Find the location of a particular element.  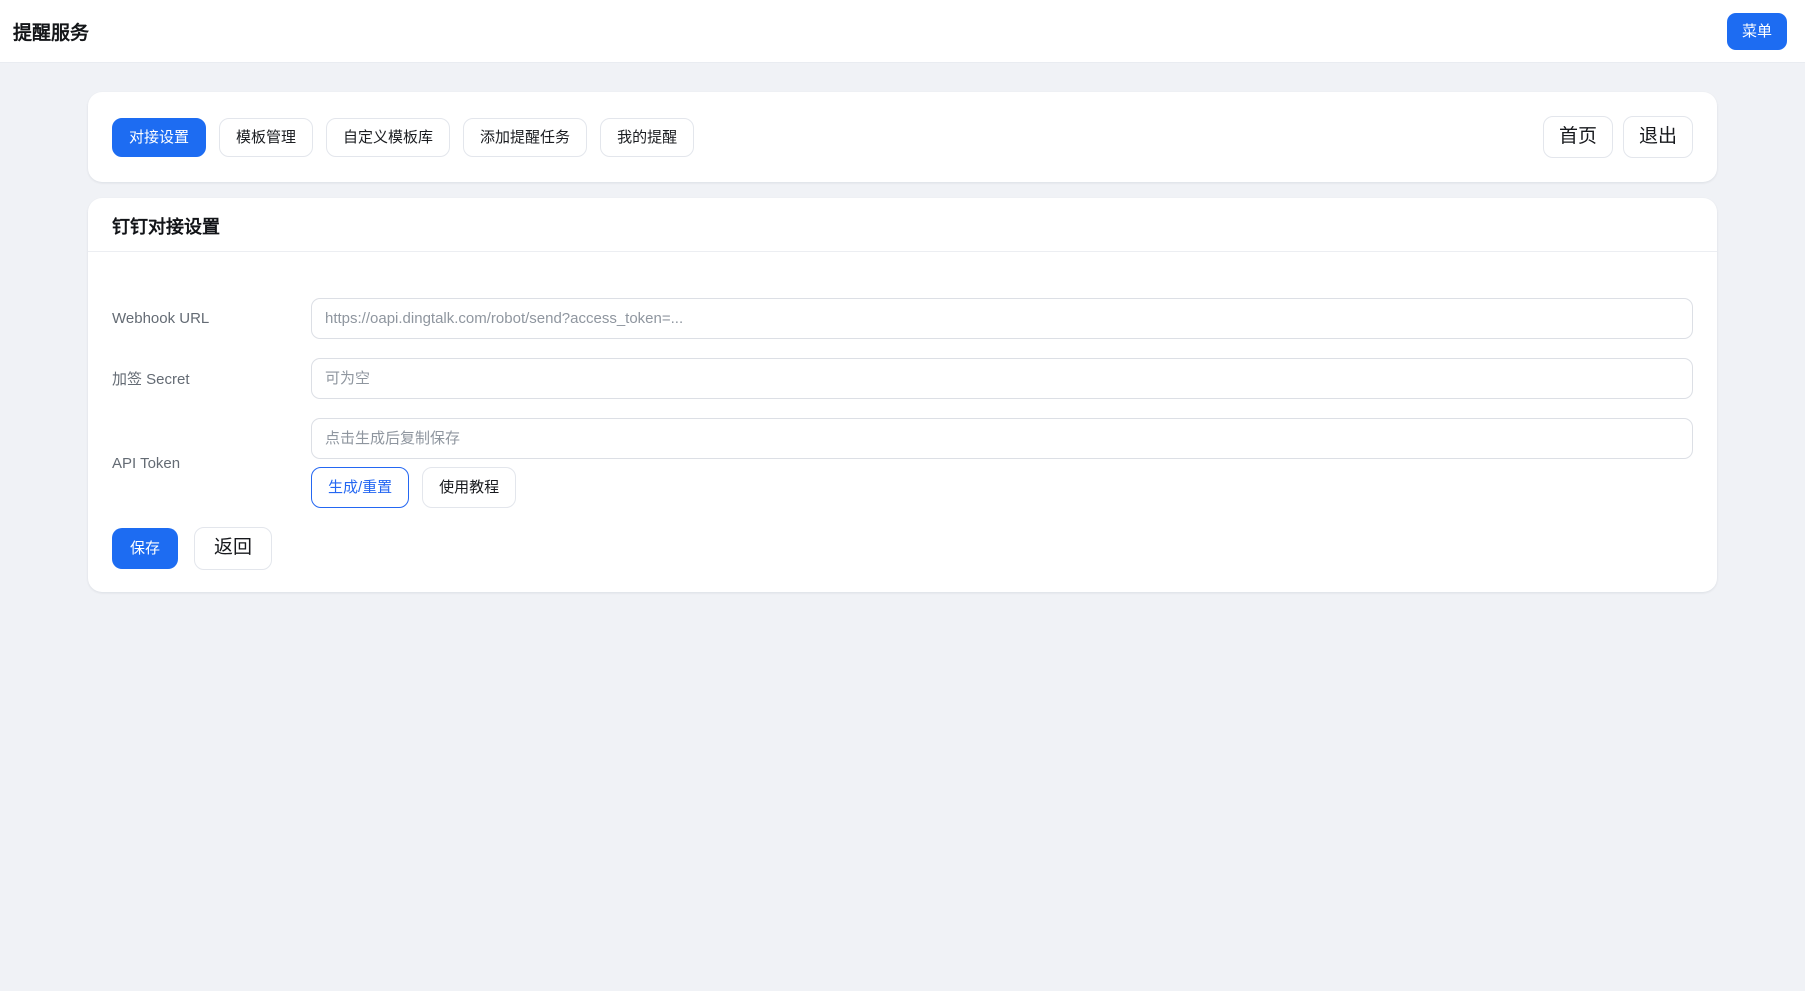

webhook-url-row: Webhook URL is located at coordinates (902, 318).